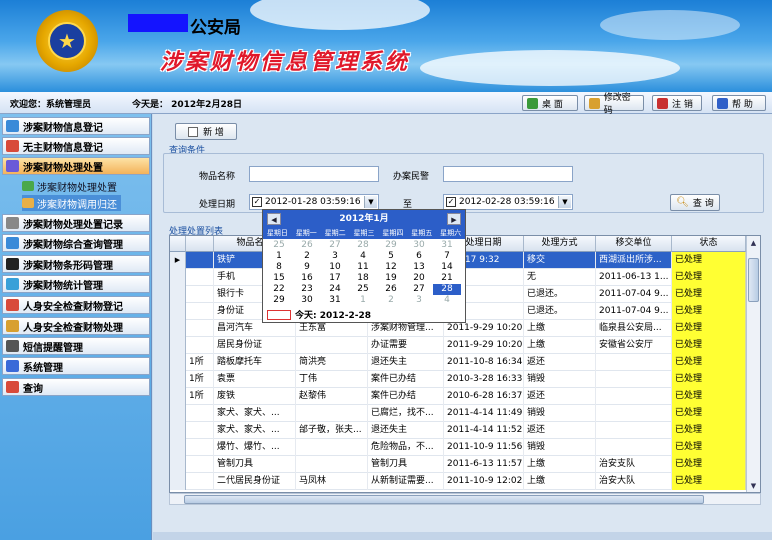 Image resolution: width=772 pixels, height=540 pixels. Describe the element at coordinates (363, 267) in the screenshot. I see `calendar-day: 11` at that location.